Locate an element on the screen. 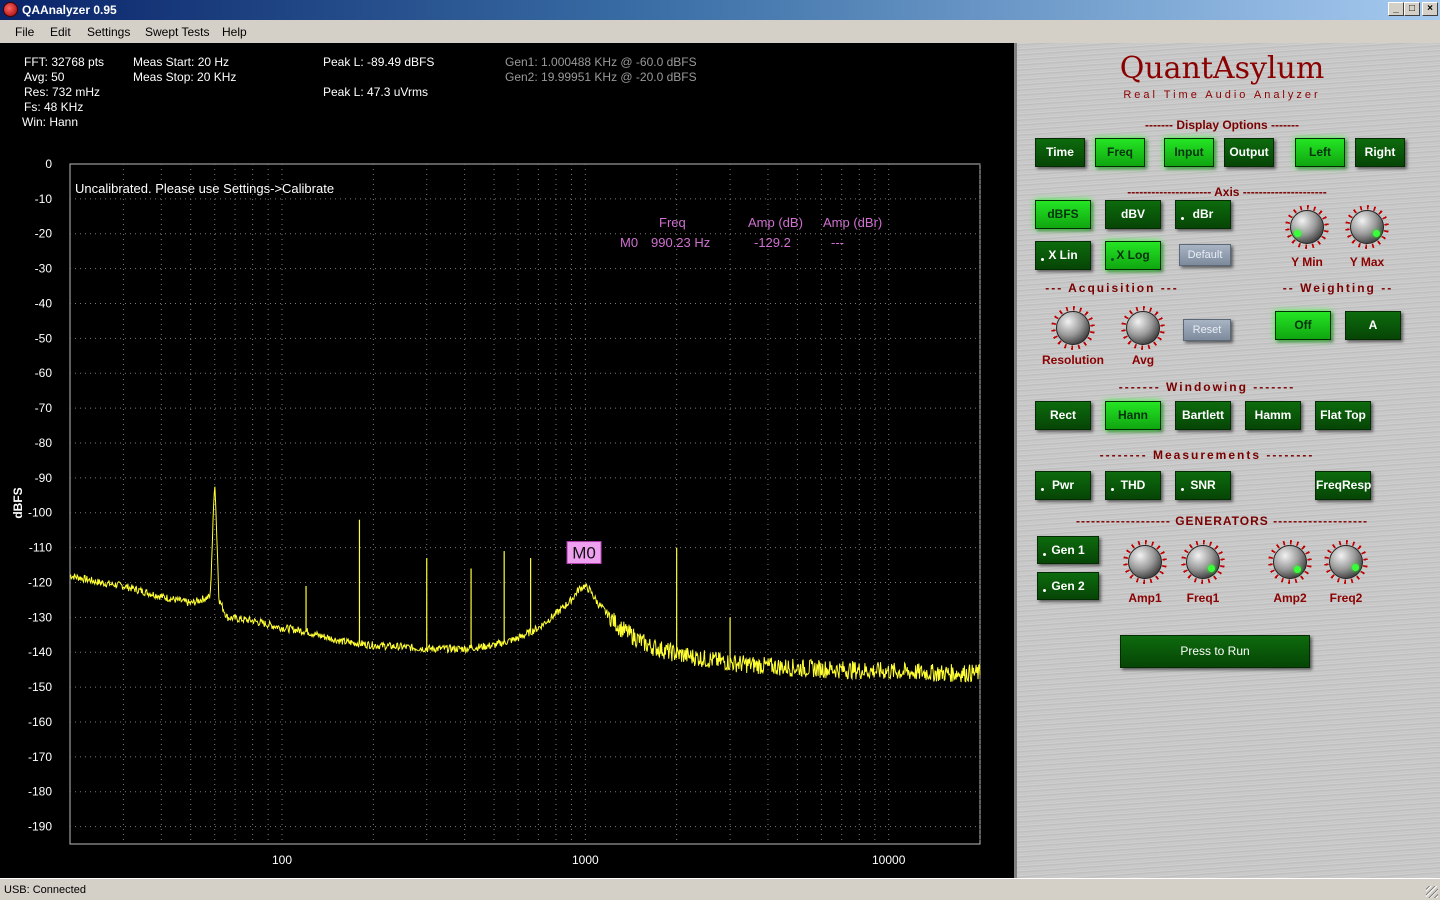 This screenshot has height=900, width=1440. marker-row-freq: 990.23 Hz is located at coordinates (680, 242).